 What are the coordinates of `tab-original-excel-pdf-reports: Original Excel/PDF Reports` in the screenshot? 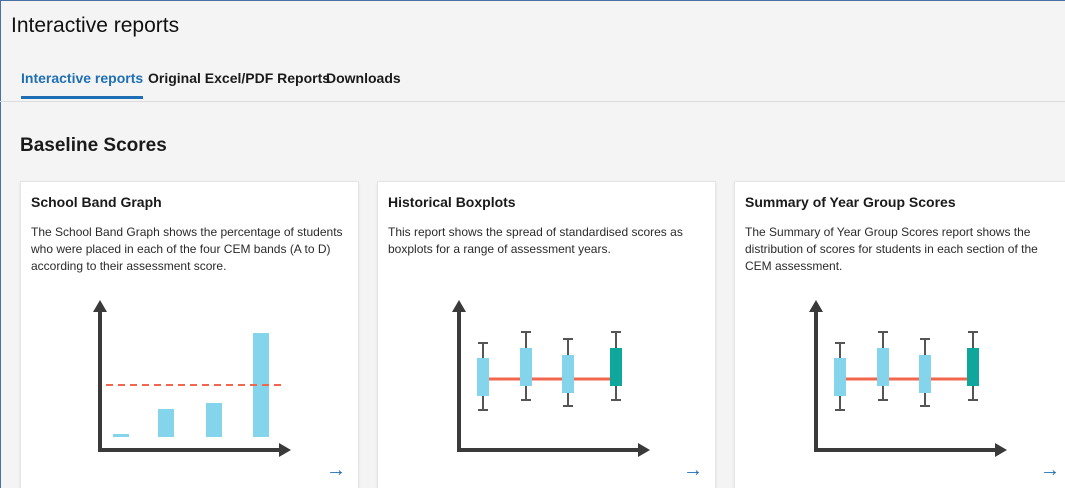 It's located at (239, 83).